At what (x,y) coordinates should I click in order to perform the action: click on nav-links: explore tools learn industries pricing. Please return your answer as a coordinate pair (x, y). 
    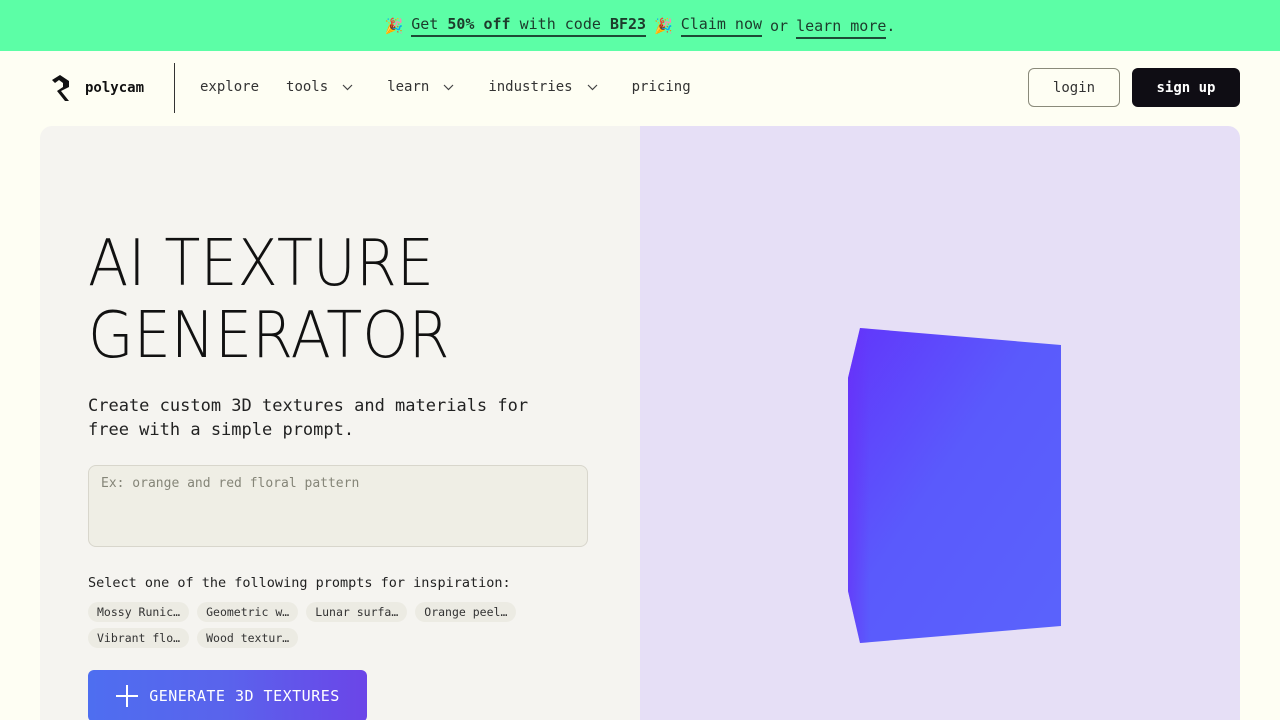
    Looking at the image, I should click on (445, 87).